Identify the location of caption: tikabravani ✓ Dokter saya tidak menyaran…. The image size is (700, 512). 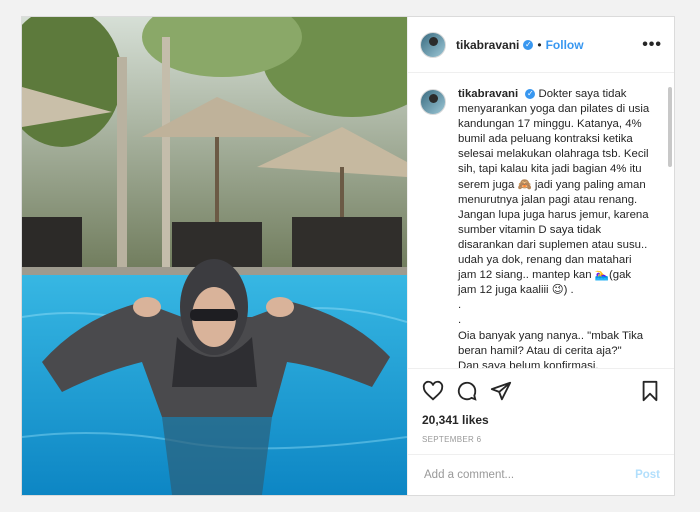
(553, 227).